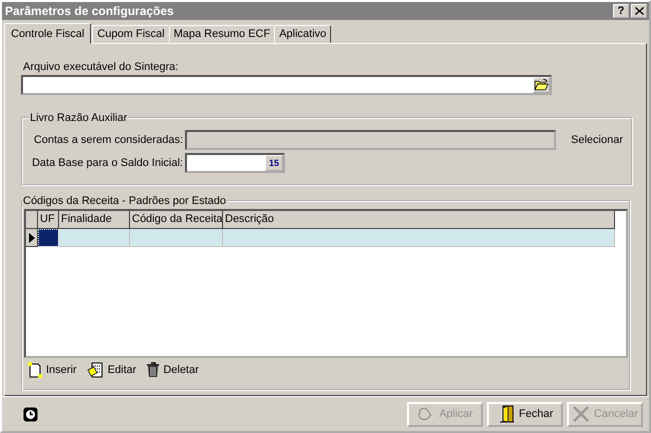 The width and height of the screenshot is (651, 433). What do you see at coordinates (94, 220) in the screenshot?
I see `column-header: Finalidade` at bounding box center [94, 220].